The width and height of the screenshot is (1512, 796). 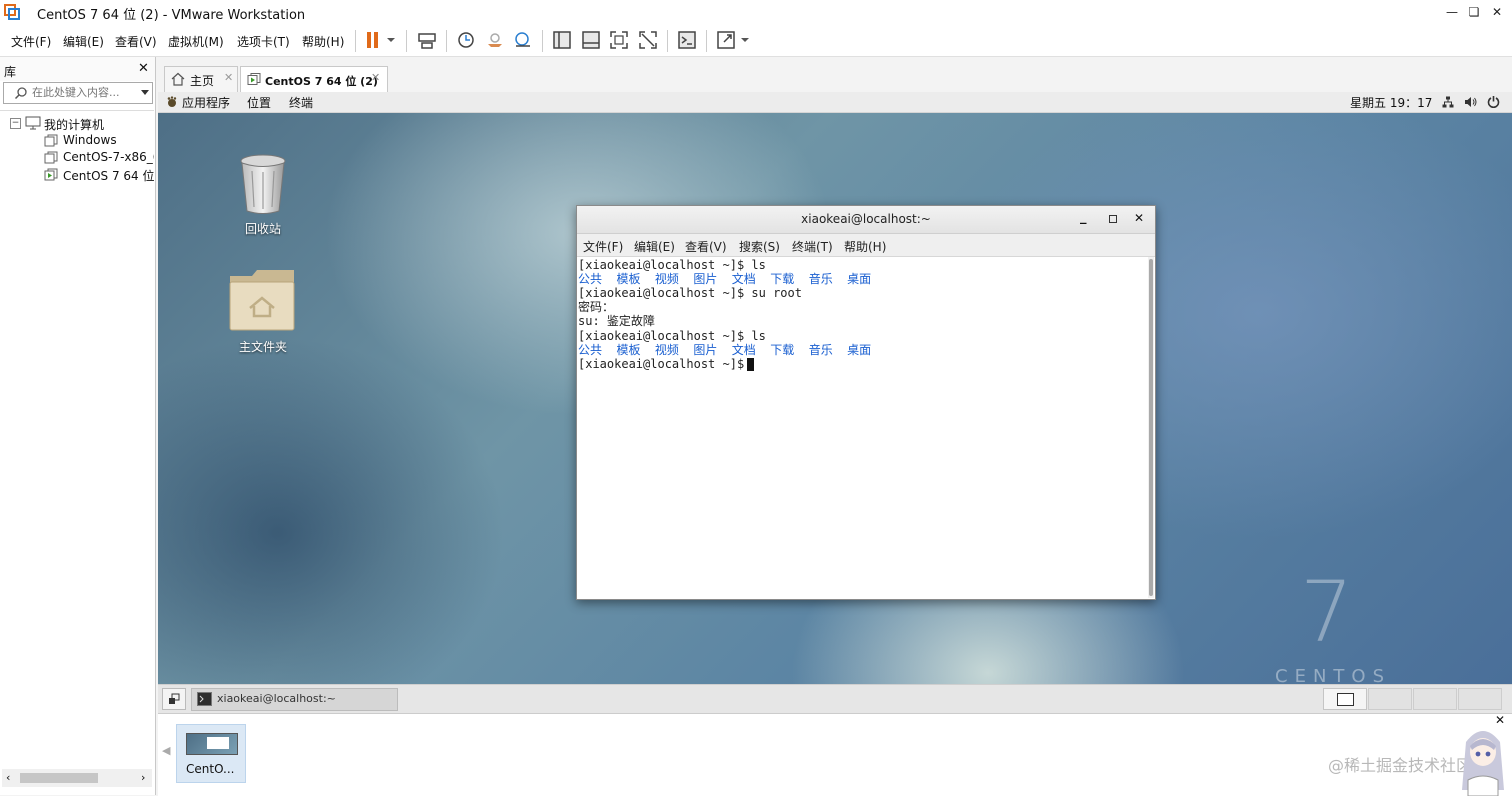 I want to click on gnome-top-bar: 应用程序 位置 终端 星期五 19：17, so click(x=835, y=102).